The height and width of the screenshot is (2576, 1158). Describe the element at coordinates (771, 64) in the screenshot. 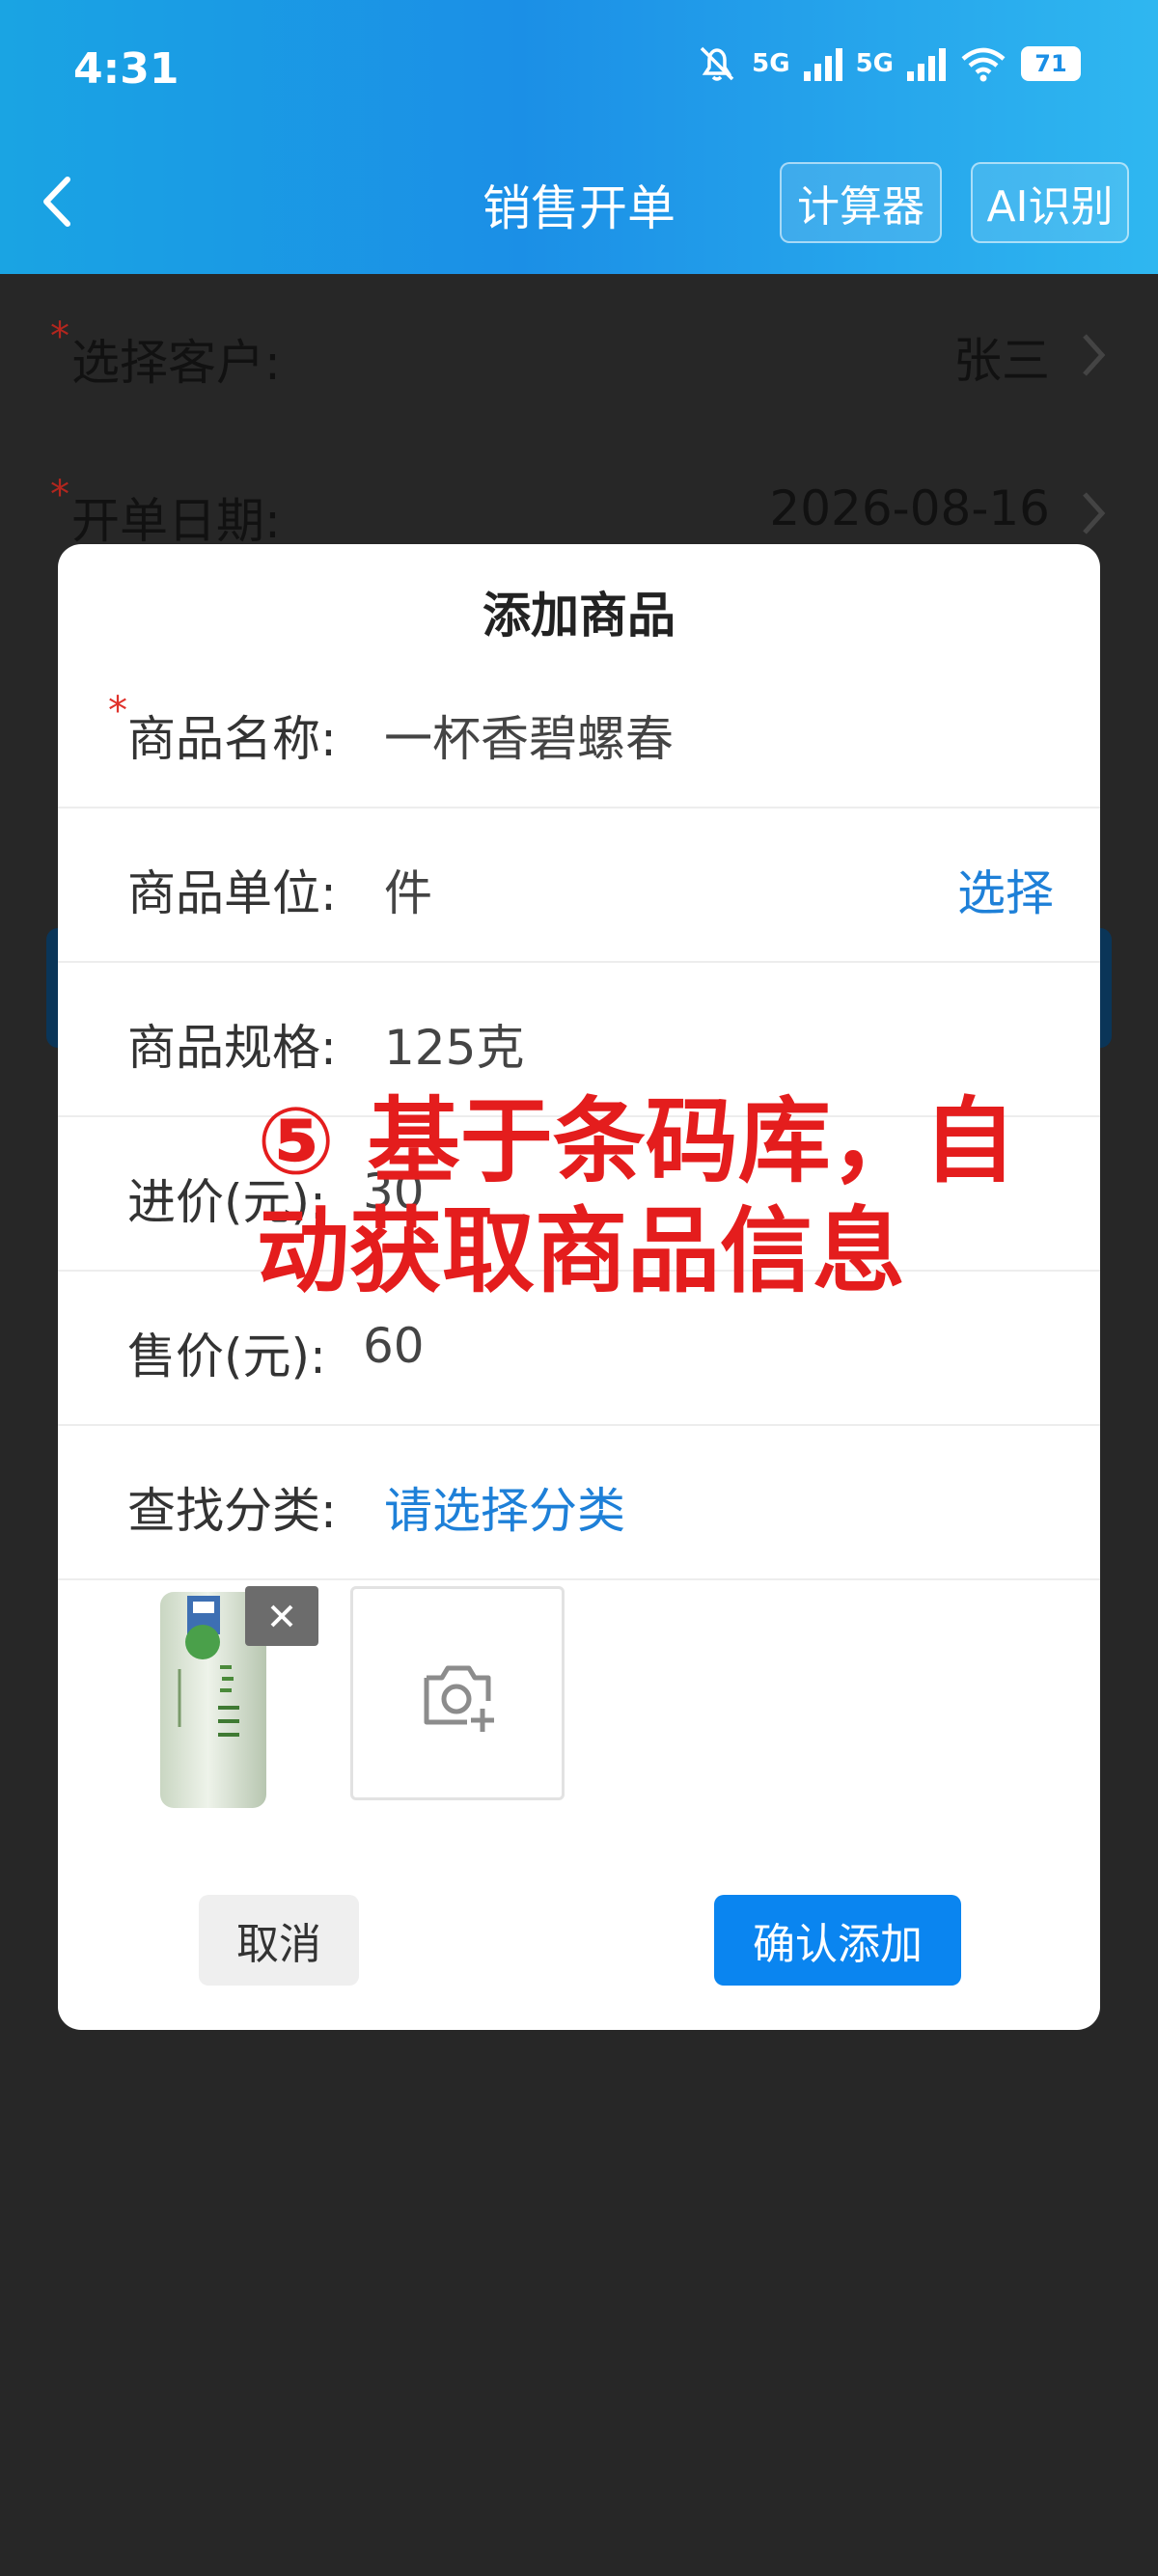

I see `network-label-1: 5G` at that location.